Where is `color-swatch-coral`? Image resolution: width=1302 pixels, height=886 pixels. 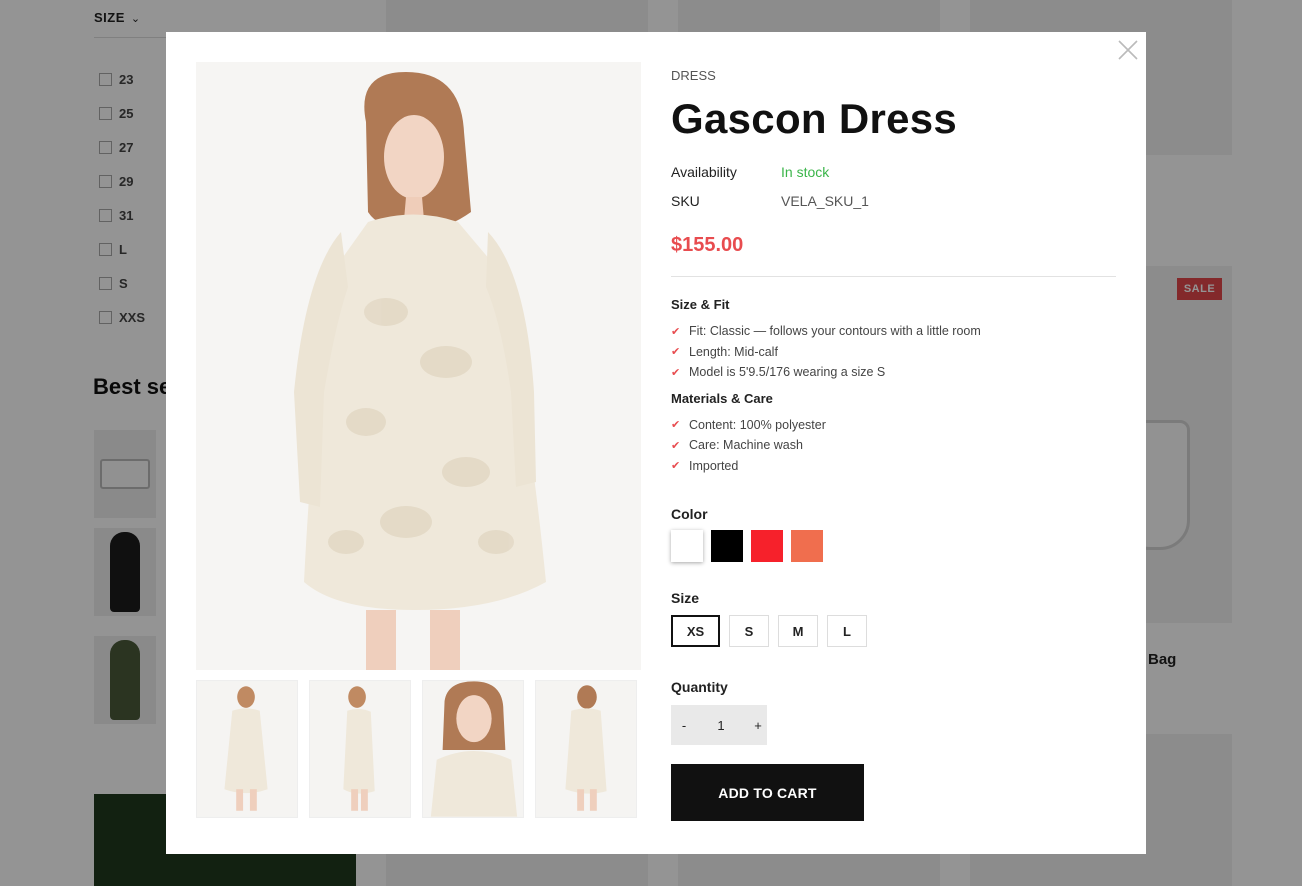
color-swatch-coral is located at coordinates (807, 546).